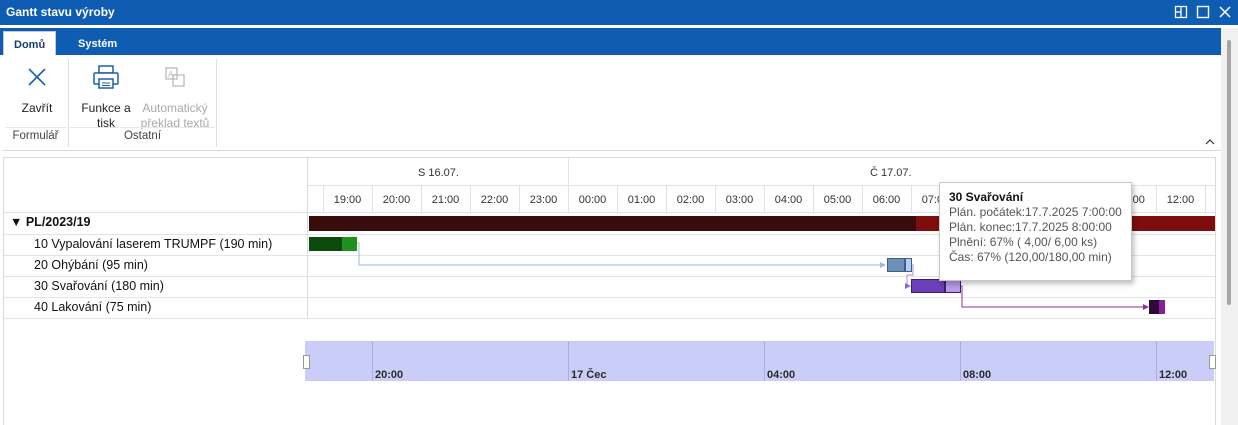 The height and width of the screenshot is (425, 1238). Describe the element at coordinates (349, 244) in the screenshot. I see `task-bar-laser-remaining` at that location.